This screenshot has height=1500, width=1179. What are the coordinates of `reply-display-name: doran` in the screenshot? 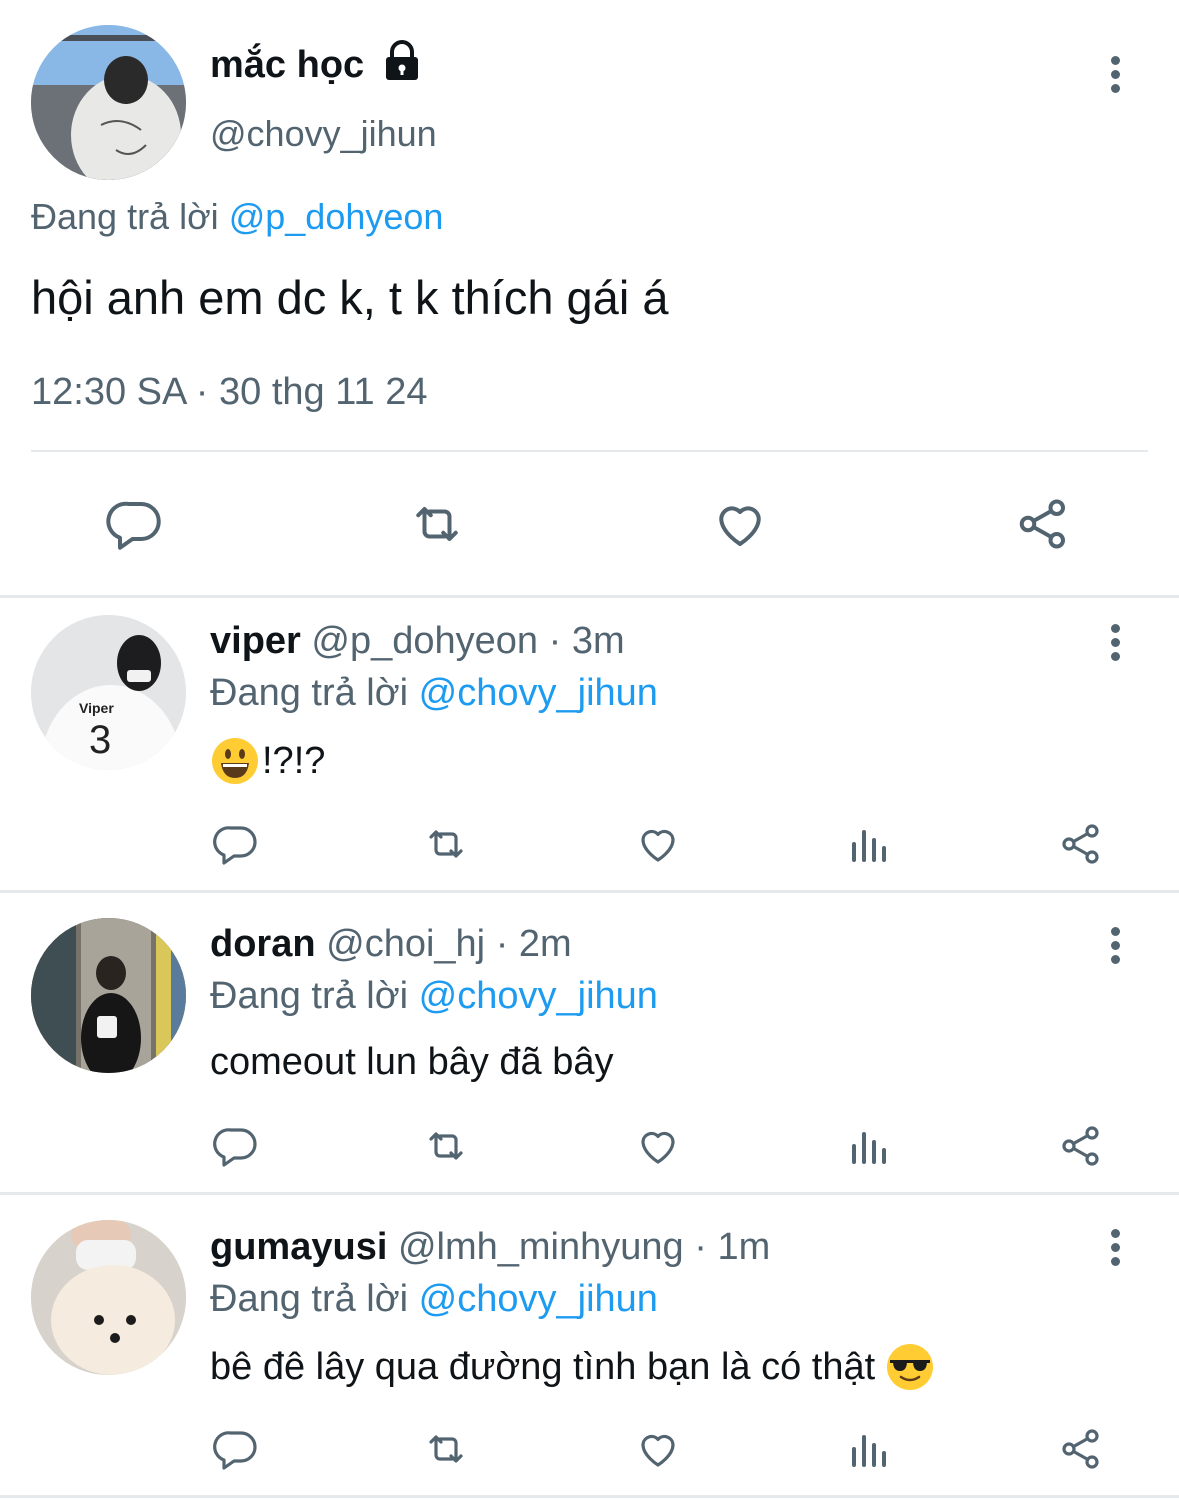 It's located at (263, 944).